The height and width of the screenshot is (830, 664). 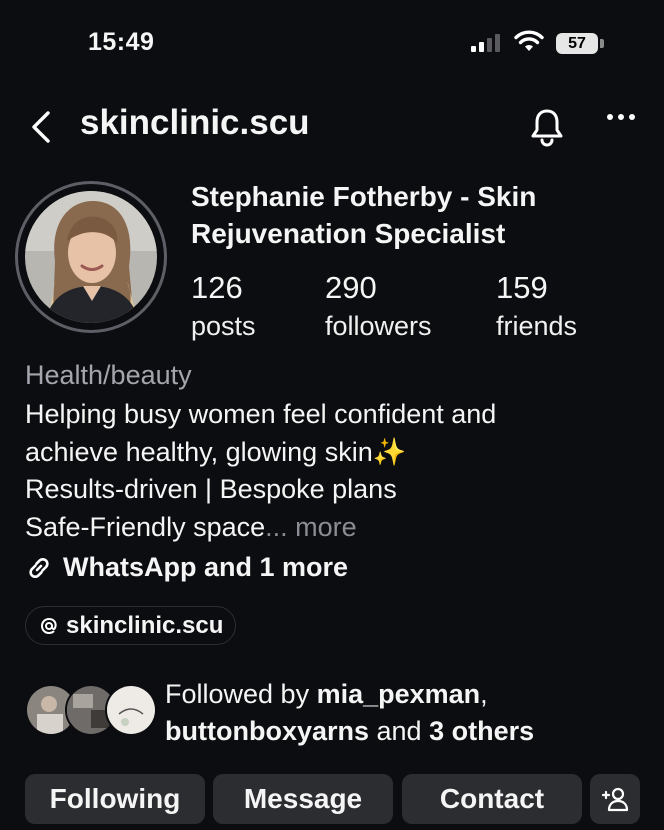 What do you see at coordinates (399, 694) in the screenshot?
I see `mutual-follower-link: mia_pexman` at bounding box center [399, 694].